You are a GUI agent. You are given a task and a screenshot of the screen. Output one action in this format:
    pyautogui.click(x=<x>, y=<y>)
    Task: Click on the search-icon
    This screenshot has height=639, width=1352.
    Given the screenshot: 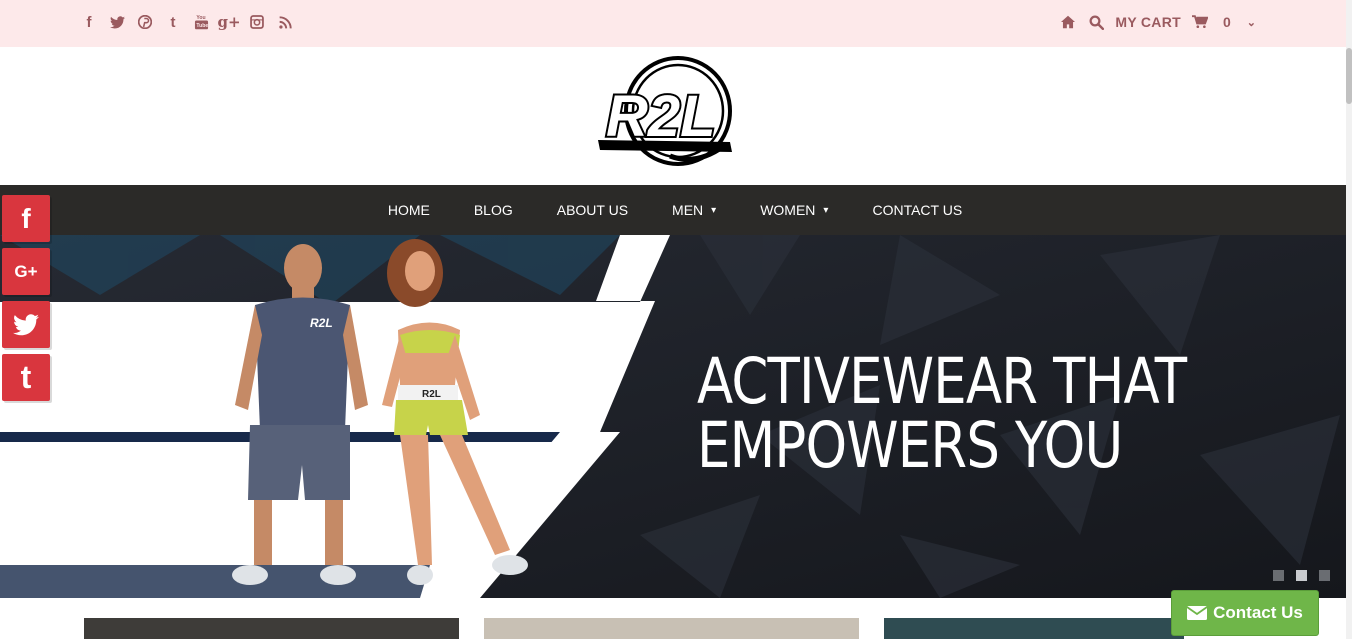 What is the action you would take?
    pyautogui.click(x=1096, y=22)
    